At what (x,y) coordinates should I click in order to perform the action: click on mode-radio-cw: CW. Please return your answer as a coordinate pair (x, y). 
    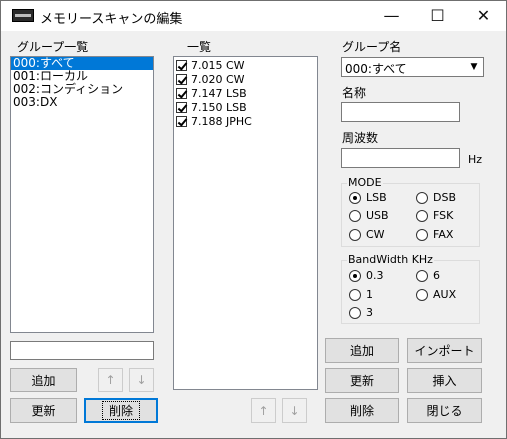
    Looking at the image, I should click on (367, 234).